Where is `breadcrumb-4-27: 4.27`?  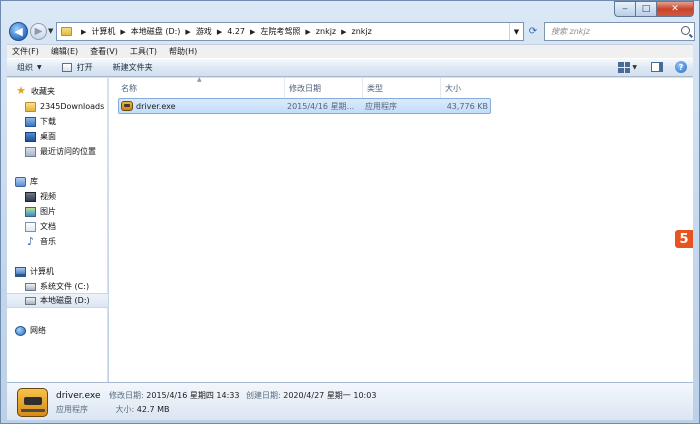
breadcrumb-4-27: 4.27 is located at coordinates (236, 31).